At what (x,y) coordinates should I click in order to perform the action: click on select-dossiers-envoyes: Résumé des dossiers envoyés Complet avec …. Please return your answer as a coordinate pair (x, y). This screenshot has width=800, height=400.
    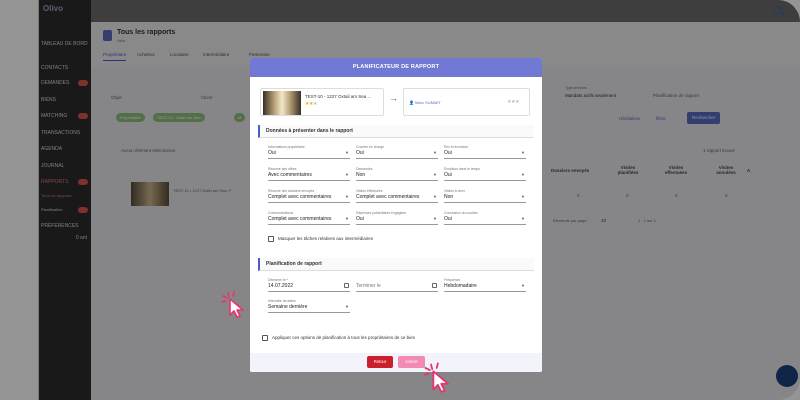
    Looking at the image, I should click on (309, 198).